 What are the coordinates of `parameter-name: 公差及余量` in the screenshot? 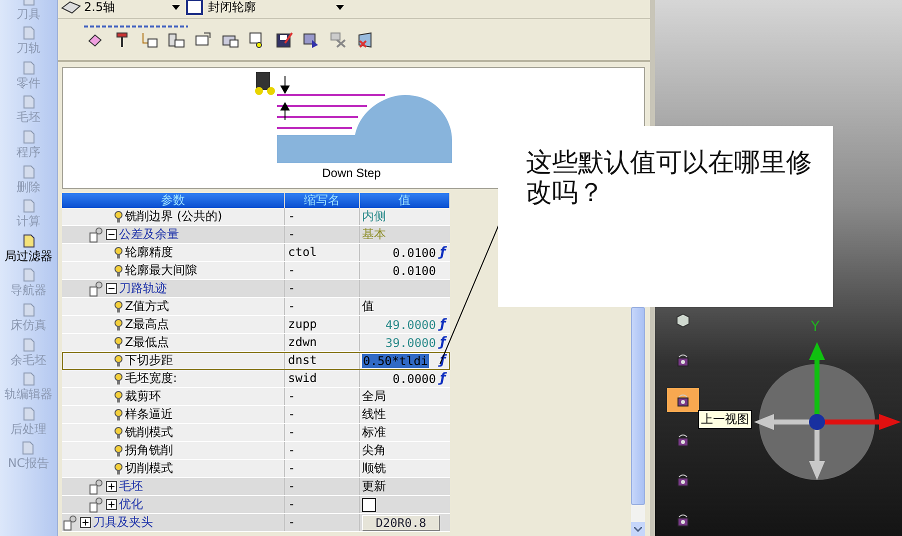 It's located at (149, 234).